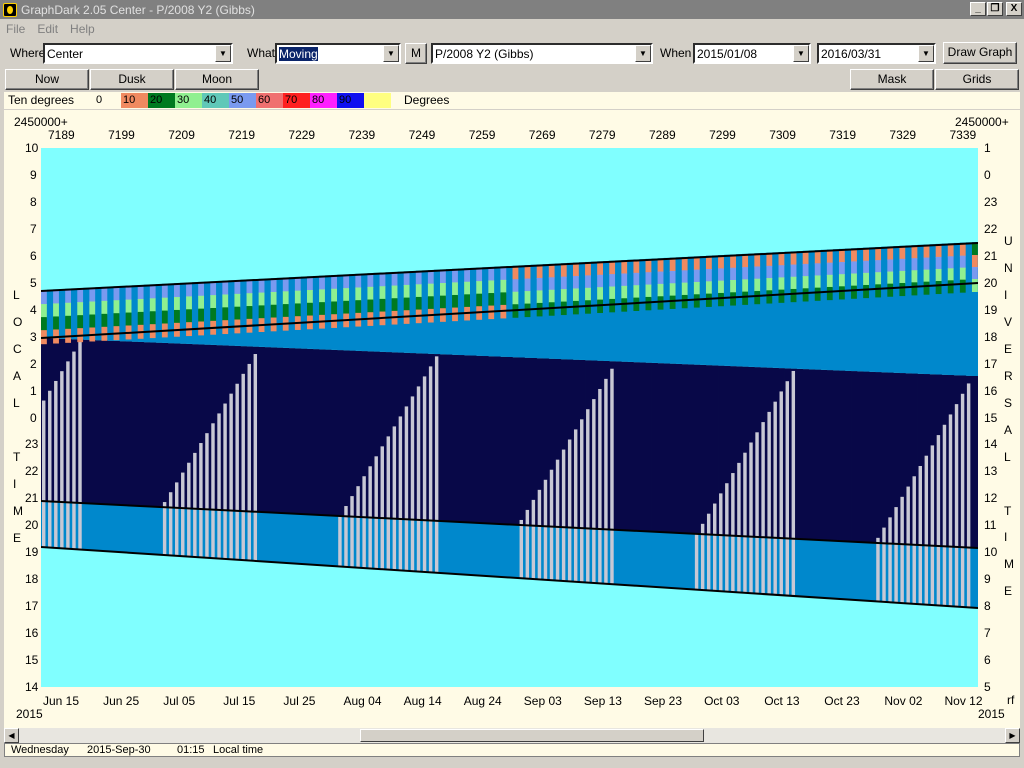 The width and height of the screenshot is (1024, 768). What do you see at coordinates (876, 53) in the screenshot?
I see `end-date-select: 2016/03/31 ▼` at bounding box center [876, 53].